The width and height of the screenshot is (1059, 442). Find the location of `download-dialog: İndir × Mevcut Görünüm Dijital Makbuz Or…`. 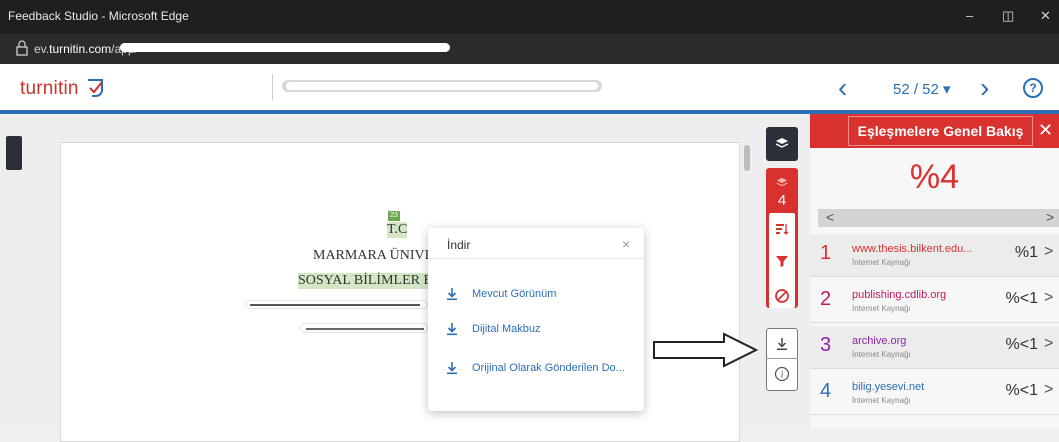

download-dialog: İndir × Mevcut Görünüm Dijital Makbuz Or… is located at coordinates (536, 319).